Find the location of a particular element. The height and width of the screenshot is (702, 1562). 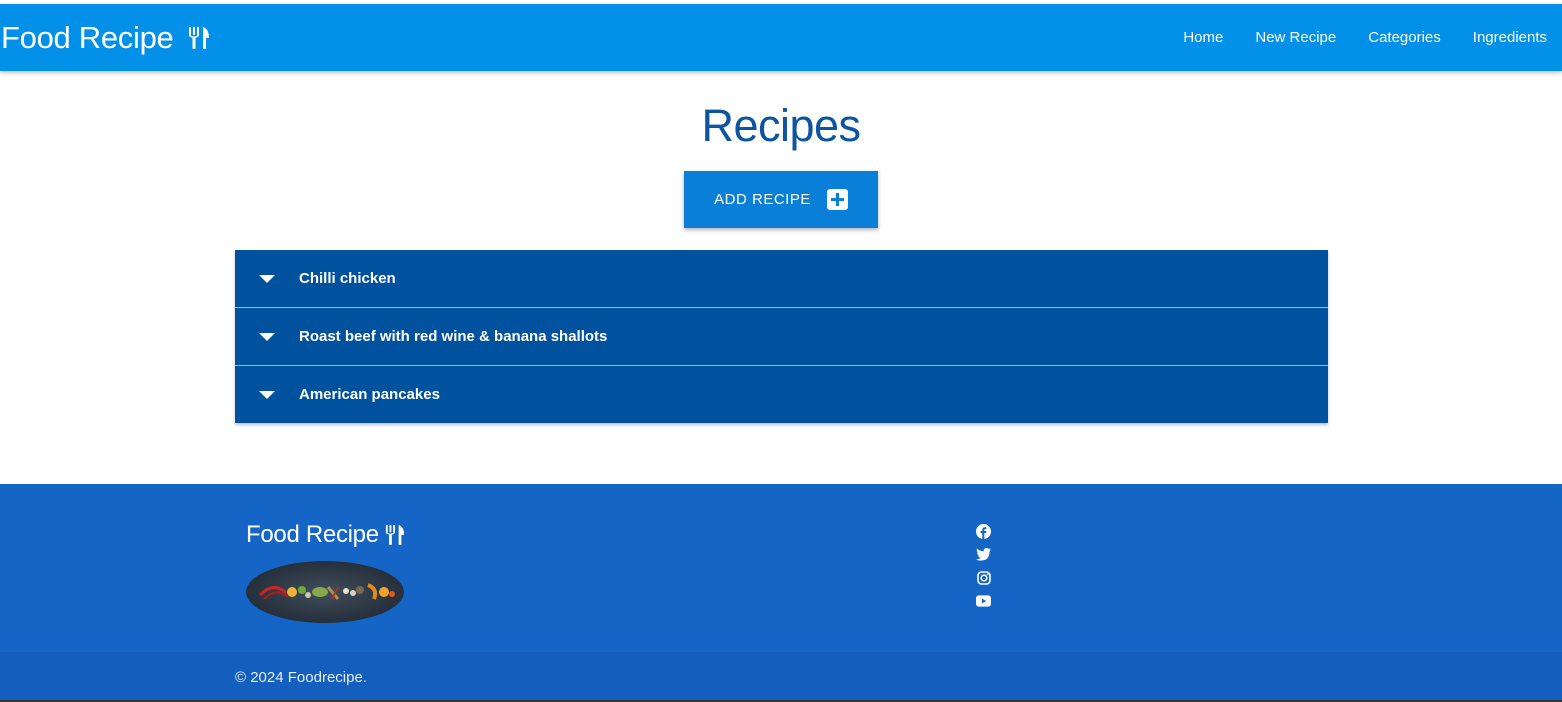

plus-square-icon is located at coordinates (837, 199).